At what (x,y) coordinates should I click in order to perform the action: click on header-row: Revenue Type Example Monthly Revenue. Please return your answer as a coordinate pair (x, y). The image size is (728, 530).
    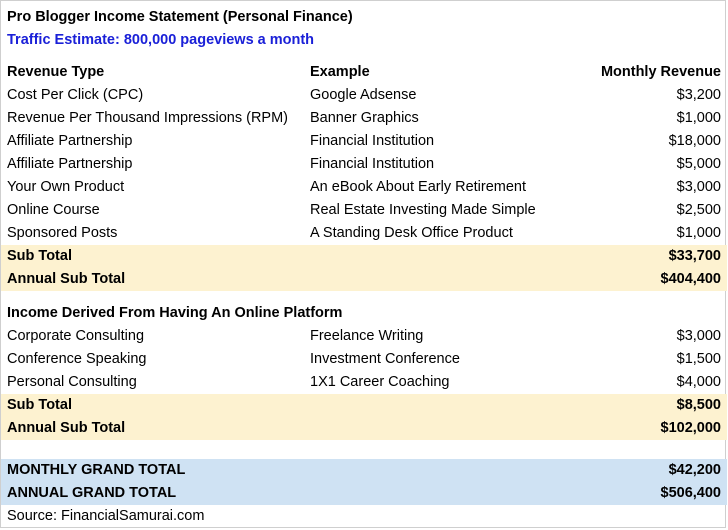
    Looking at the image, I should click on (364, 72).